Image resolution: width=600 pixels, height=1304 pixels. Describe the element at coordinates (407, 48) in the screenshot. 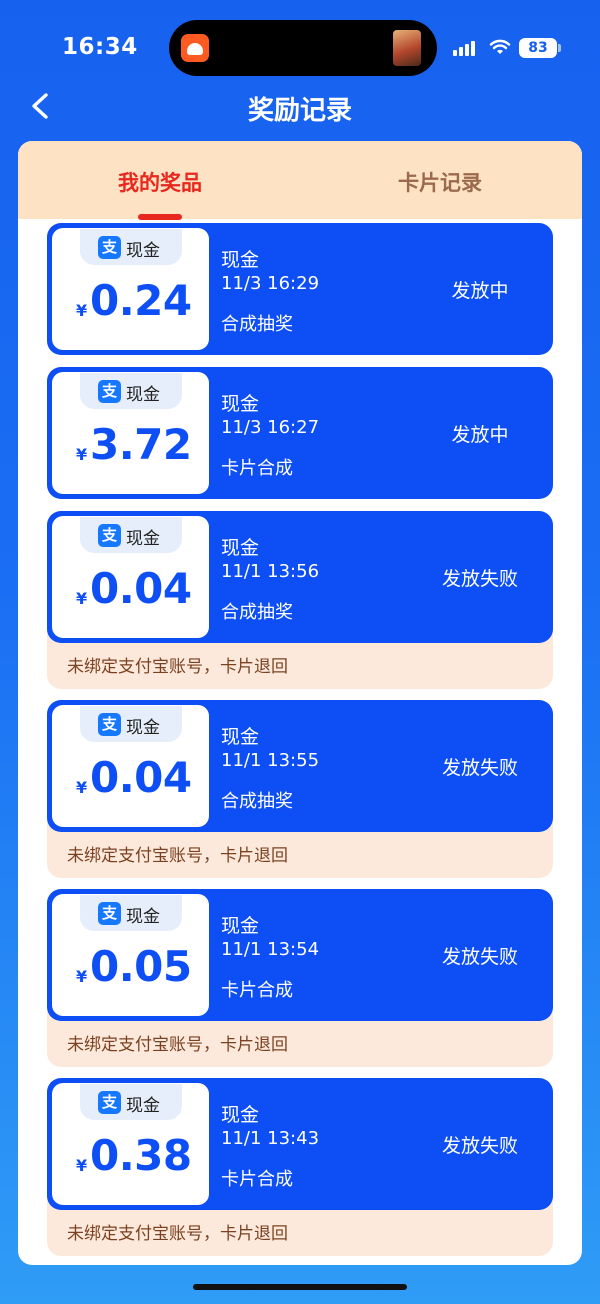

I see `media-thumbnail-icon` at that location.